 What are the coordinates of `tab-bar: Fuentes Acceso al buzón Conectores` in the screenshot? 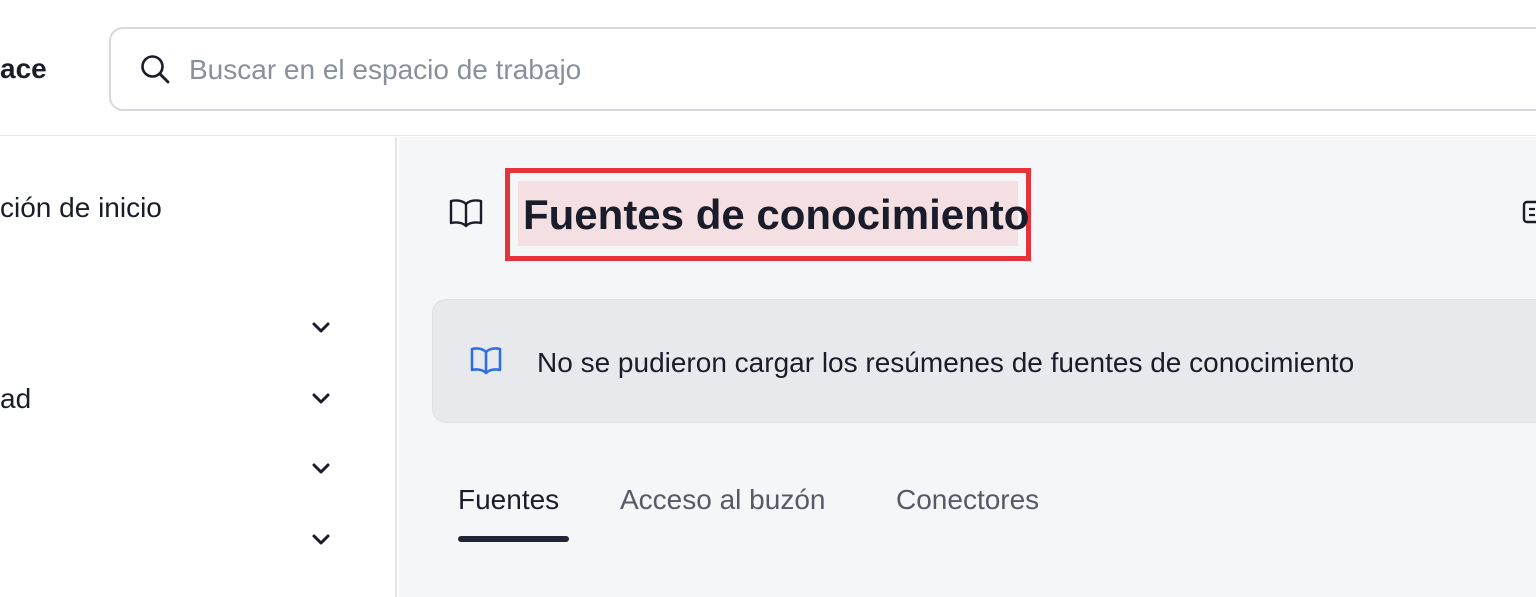 It's located at (808, 515).